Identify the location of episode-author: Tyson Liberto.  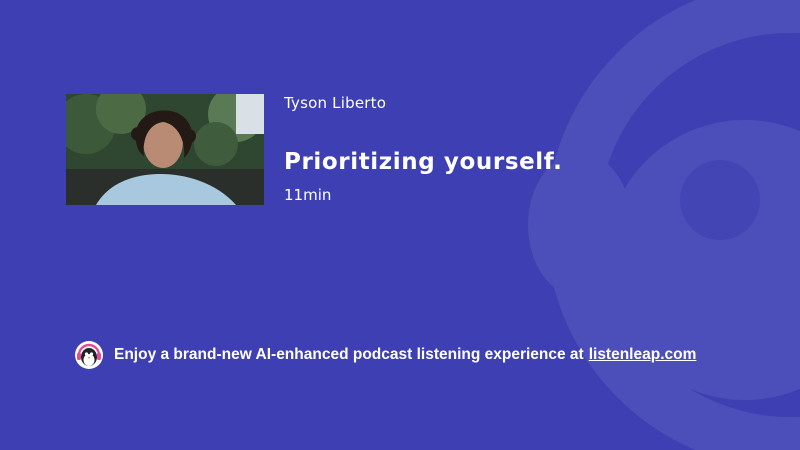
(335, 103).